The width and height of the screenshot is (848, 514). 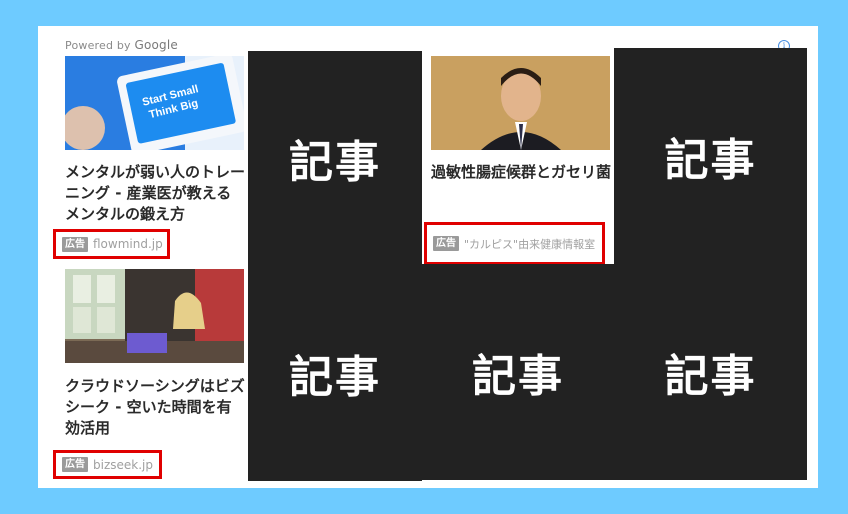 What do you see at coordinates (156, 45) in the screenshot?
I see `google-brand: Google` at bounding box center [156, 45].